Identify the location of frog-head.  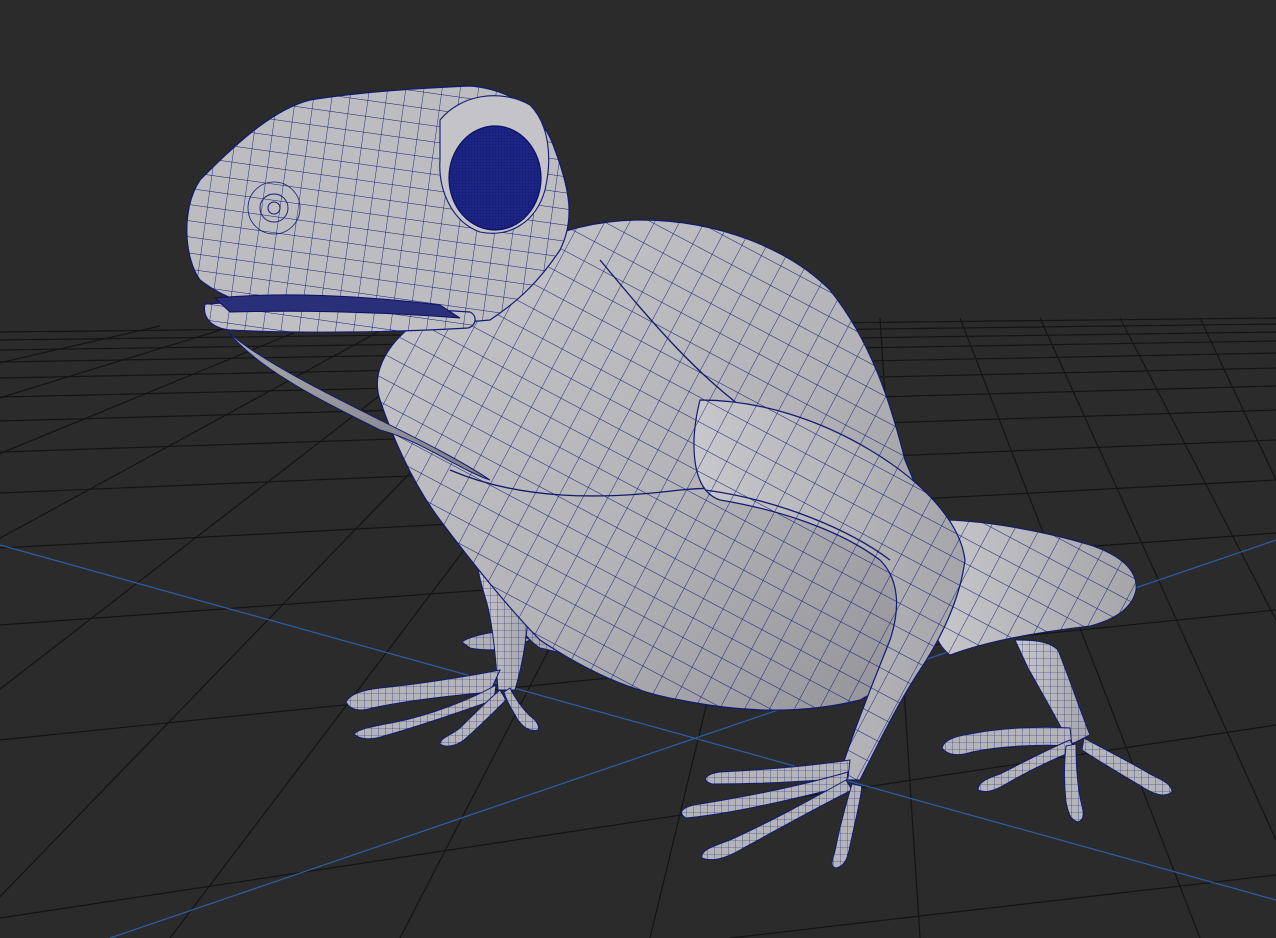
(378, 204).